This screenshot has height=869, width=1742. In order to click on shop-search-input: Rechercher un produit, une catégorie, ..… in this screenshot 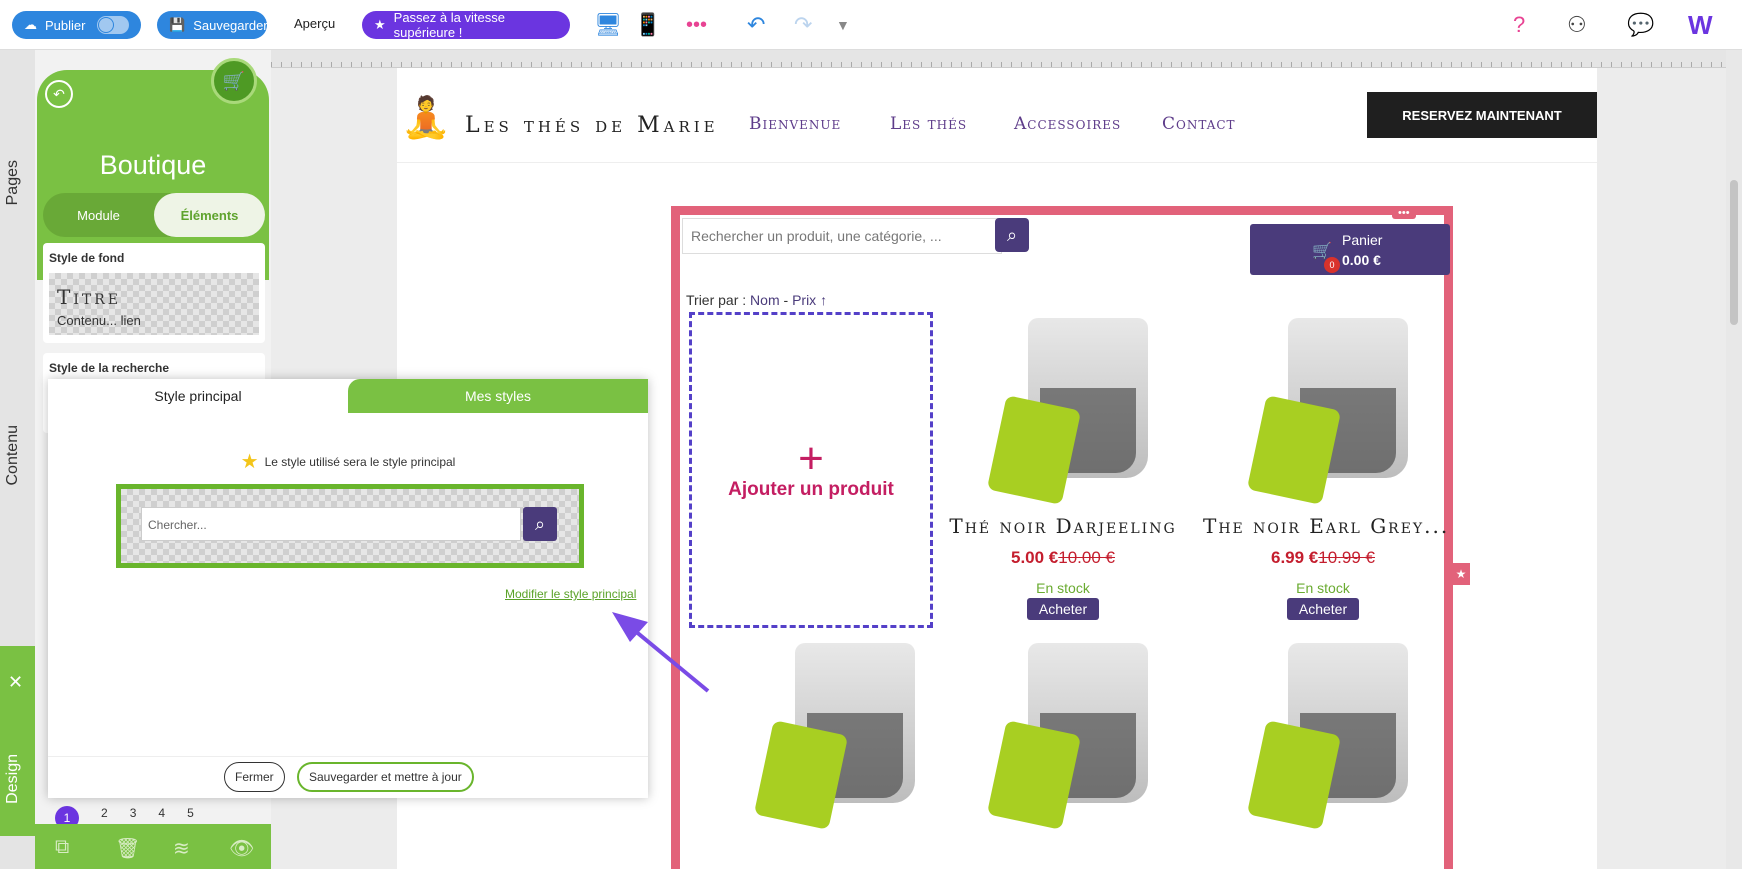, I will do `click(842, 236)`.